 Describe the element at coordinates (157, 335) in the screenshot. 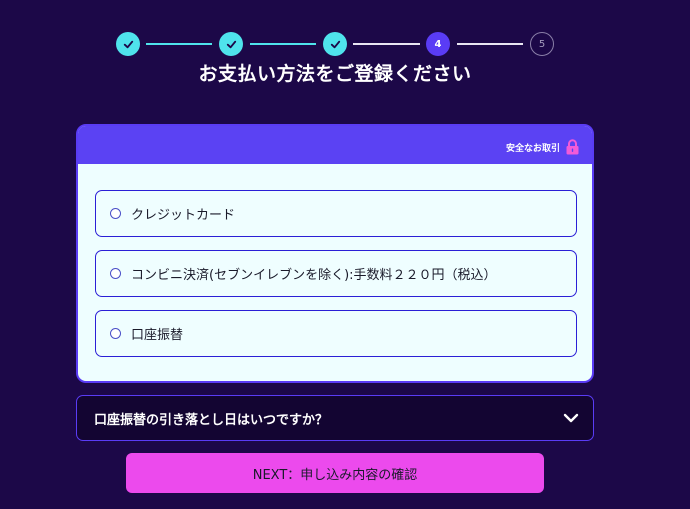

I see `option-label: 口座振替` at that location.